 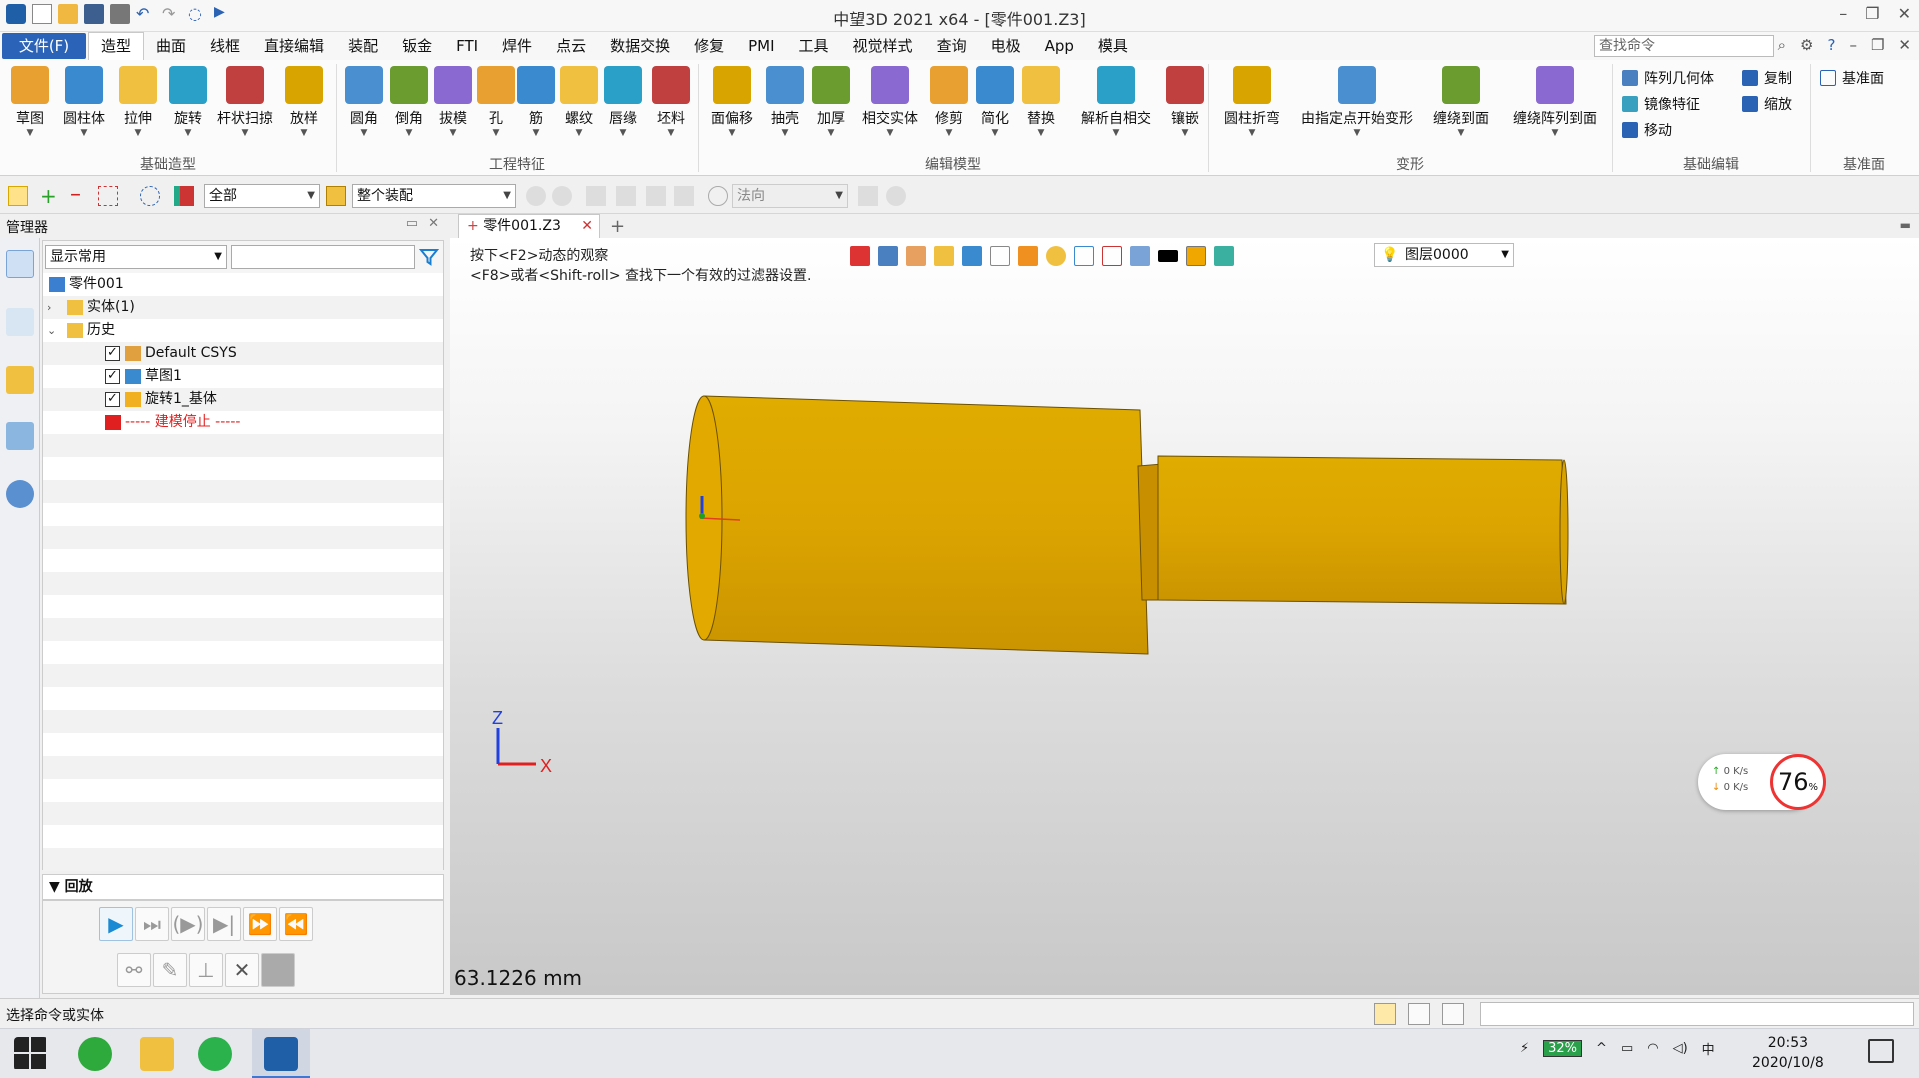 What do you see at coordinates (1627, 1048) in the screenshot?
I see `tablet-icon: ▭` at bounding box center [1627, 1048].